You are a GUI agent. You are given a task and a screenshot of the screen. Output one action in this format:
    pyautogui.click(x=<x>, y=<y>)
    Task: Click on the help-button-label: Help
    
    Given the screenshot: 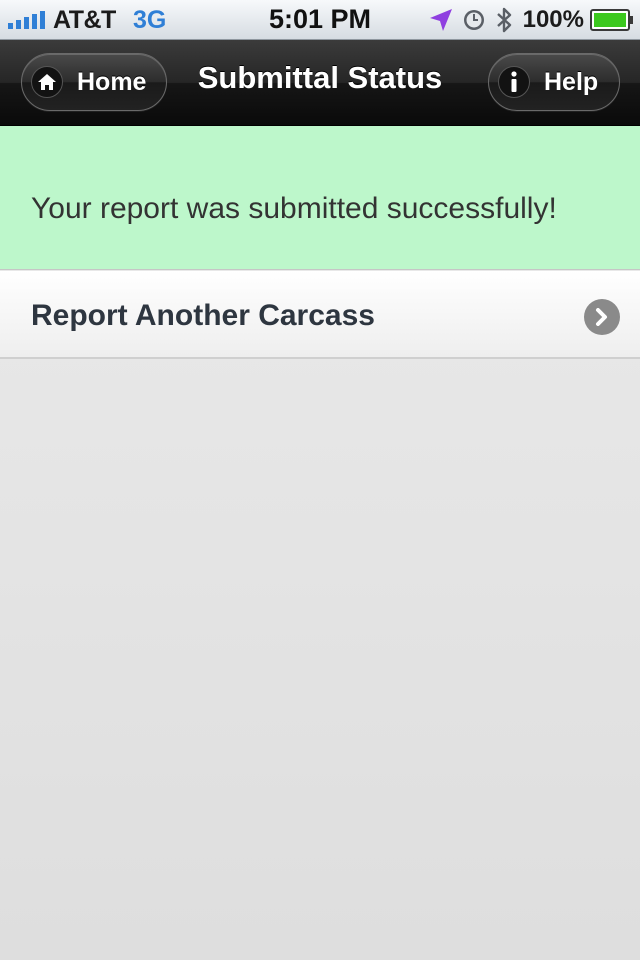 What is the action you would take?
    pyautogui.click(x=571, y=81)
    